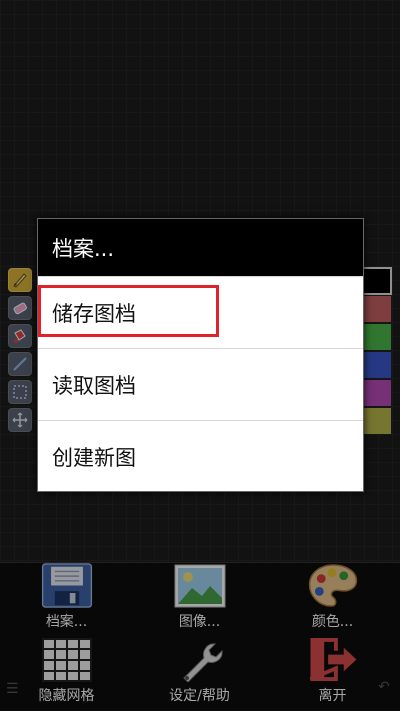  I want to click on menu-item-new-image: 创建新图, so click(200, 456).